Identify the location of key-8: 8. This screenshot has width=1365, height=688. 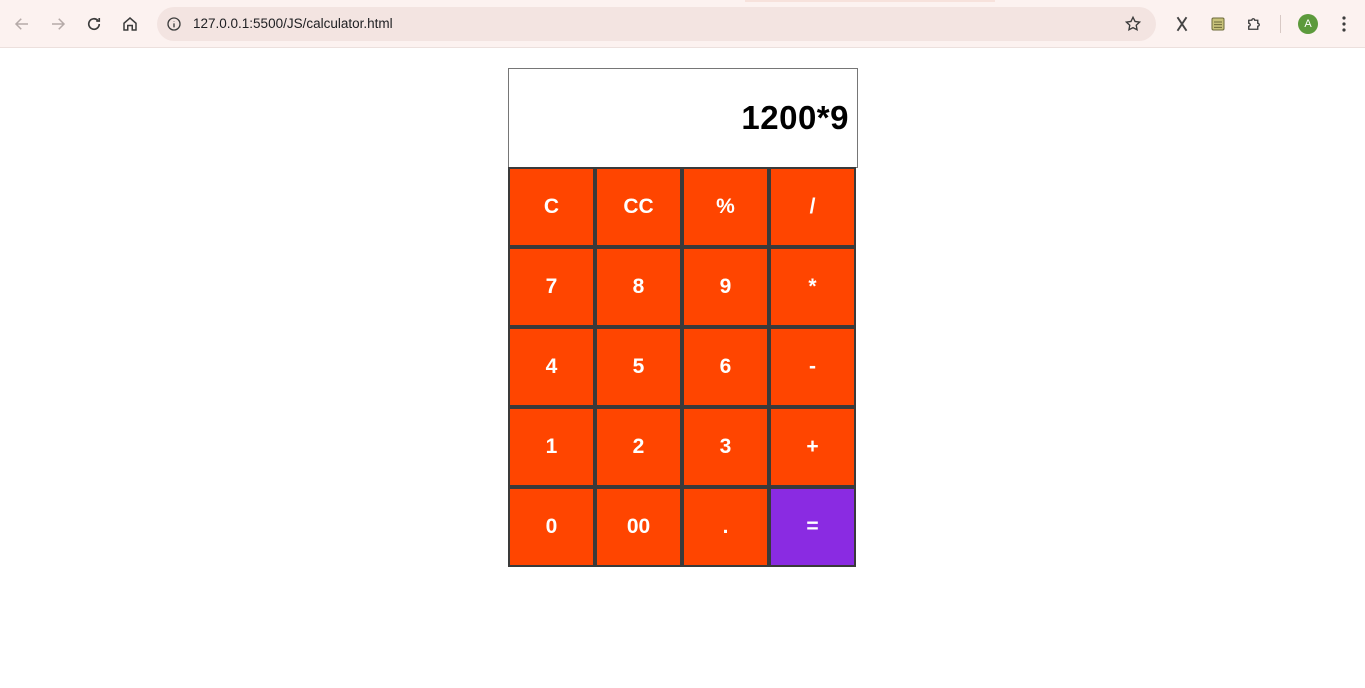
(638, 287).